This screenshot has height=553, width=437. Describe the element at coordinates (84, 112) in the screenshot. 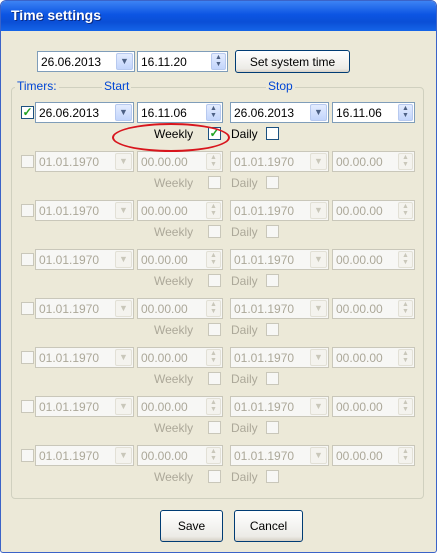

I see `timer-start-date-picker: 26.06.2013 ▼` at that location.